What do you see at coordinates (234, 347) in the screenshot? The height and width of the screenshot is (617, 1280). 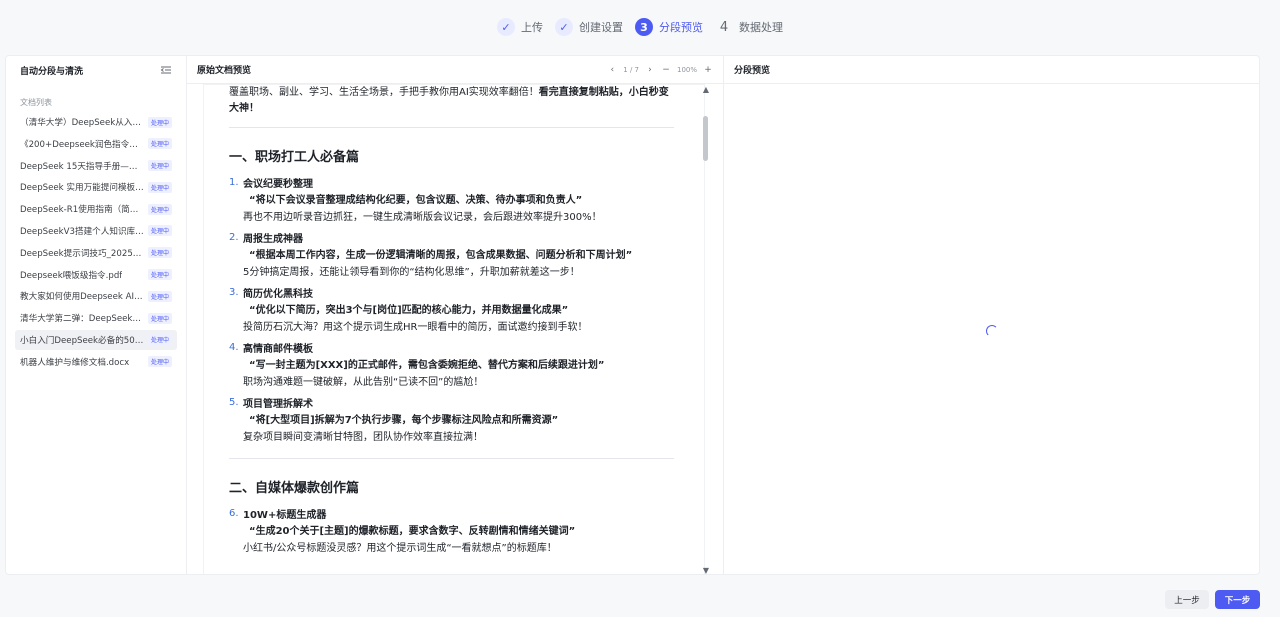 I see `item-number: 4.` at bounding box center [234, 347].